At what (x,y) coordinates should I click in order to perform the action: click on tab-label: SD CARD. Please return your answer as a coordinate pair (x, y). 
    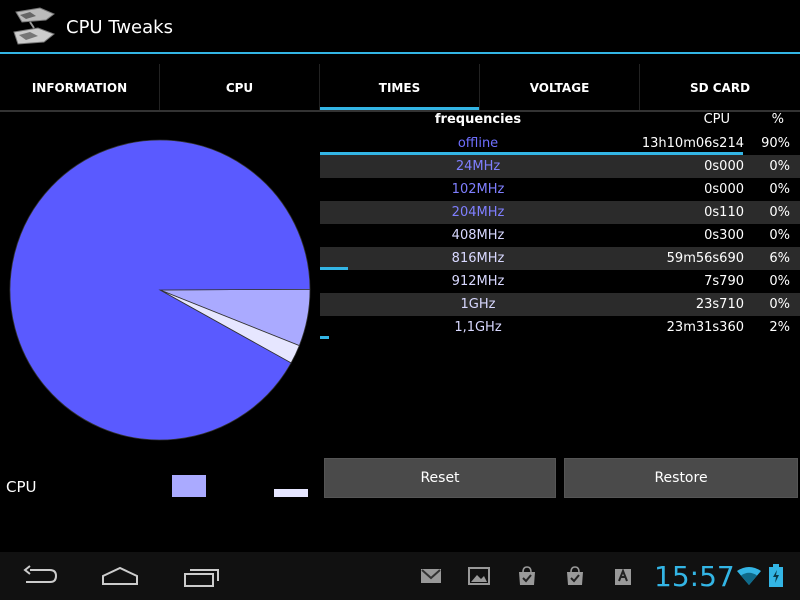
    Looking at the image, I should click on (720, 88).